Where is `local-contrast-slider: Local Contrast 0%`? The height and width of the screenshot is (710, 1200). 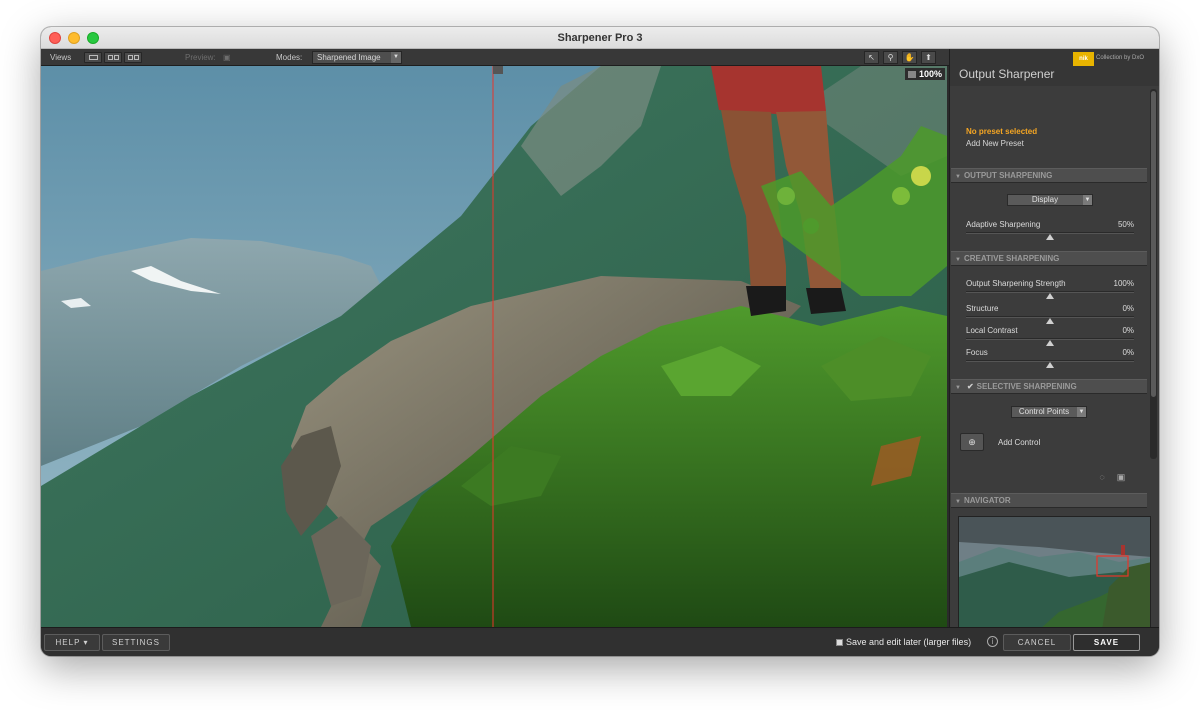
local-contrast-slider: Local Contrast 0% is located at coordinates (1050, 336).